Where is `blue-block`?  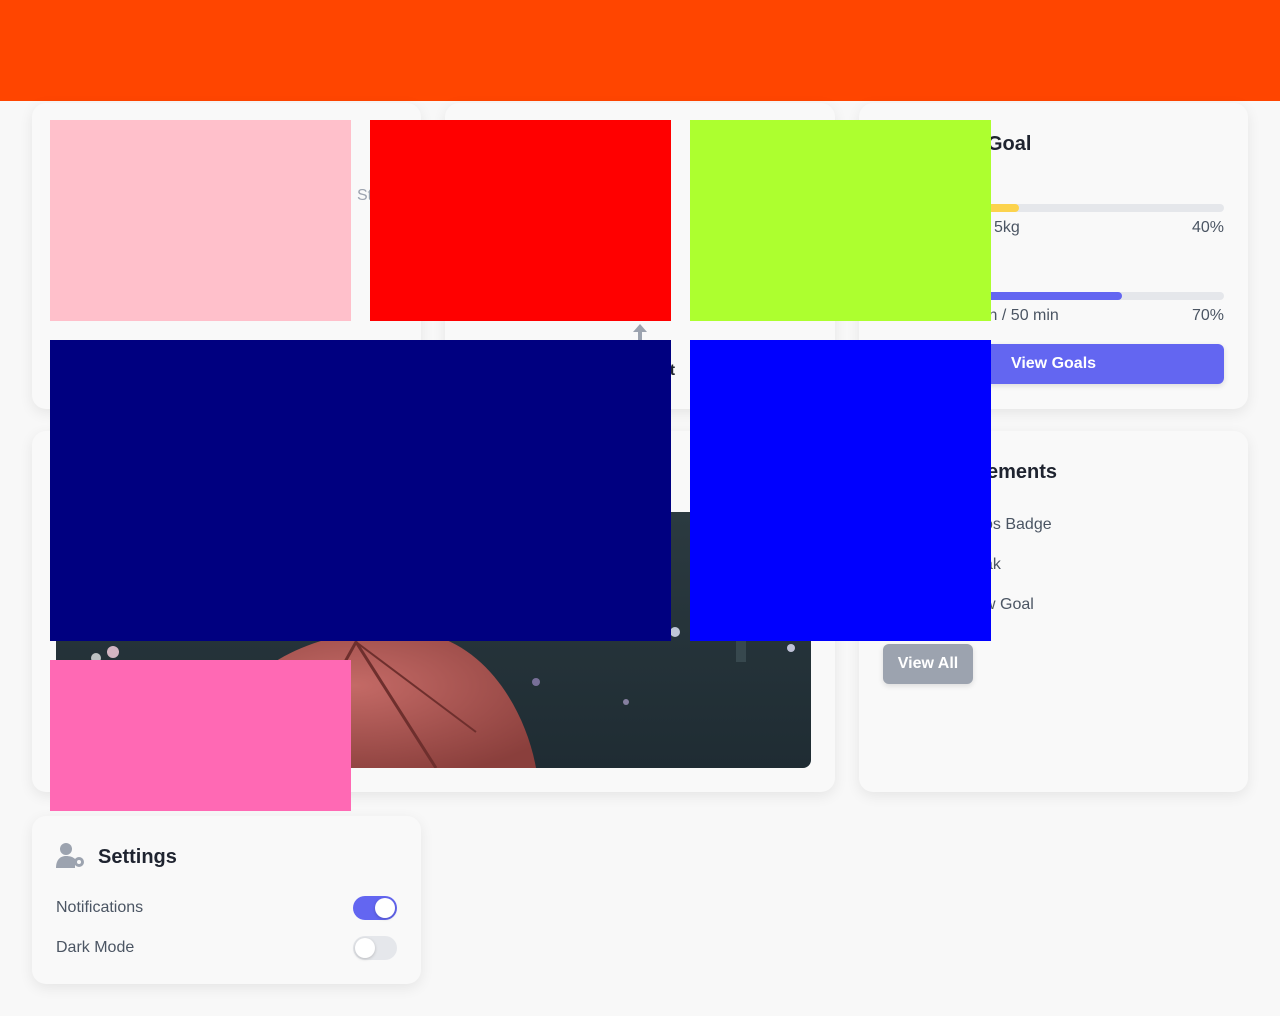
blue-block is located at coordinates (840, 490).